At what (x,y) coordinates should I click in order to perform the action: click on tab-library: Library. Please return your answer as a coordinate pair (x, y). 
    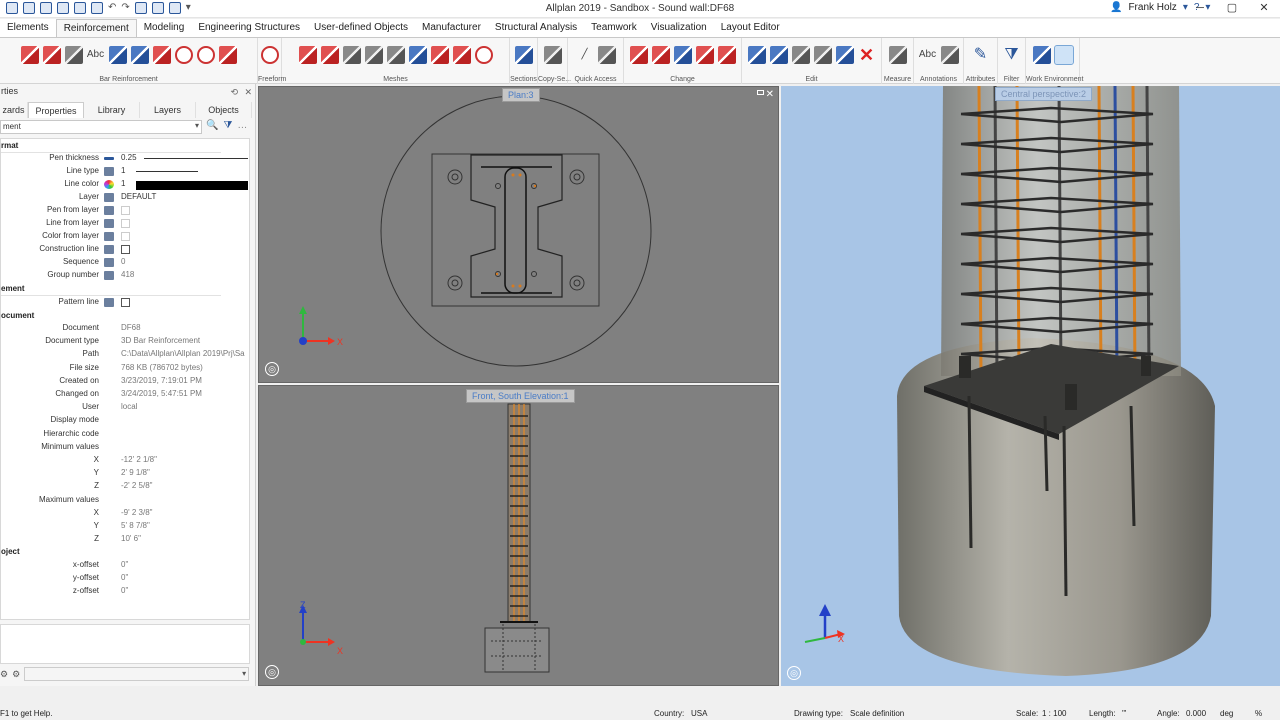
    Looking at the image, I should click on (112, 110).